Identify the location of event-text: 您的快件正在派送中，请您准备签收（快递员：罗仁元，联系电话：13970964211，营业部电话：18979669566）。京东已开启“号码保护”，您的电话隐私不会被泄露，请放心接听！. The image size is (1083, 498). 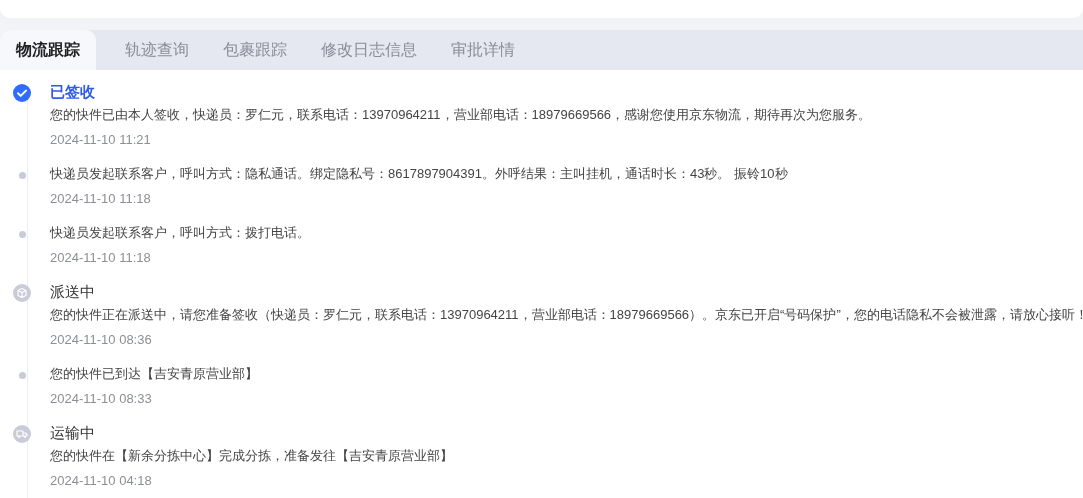
(566, 315).